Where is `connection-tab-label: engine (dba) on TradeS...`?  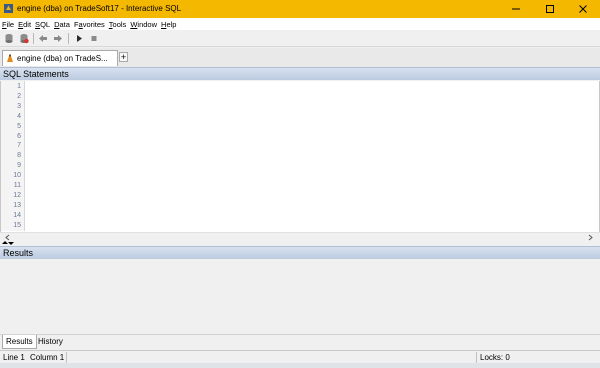 connection-tab-label: engine (dba) on TradeS... is located at coordinates (62, 58).